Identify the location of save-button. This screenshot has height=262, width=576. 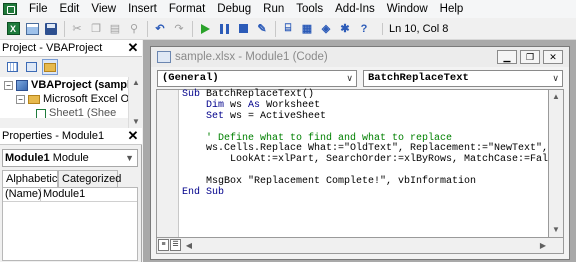
(51, 29).